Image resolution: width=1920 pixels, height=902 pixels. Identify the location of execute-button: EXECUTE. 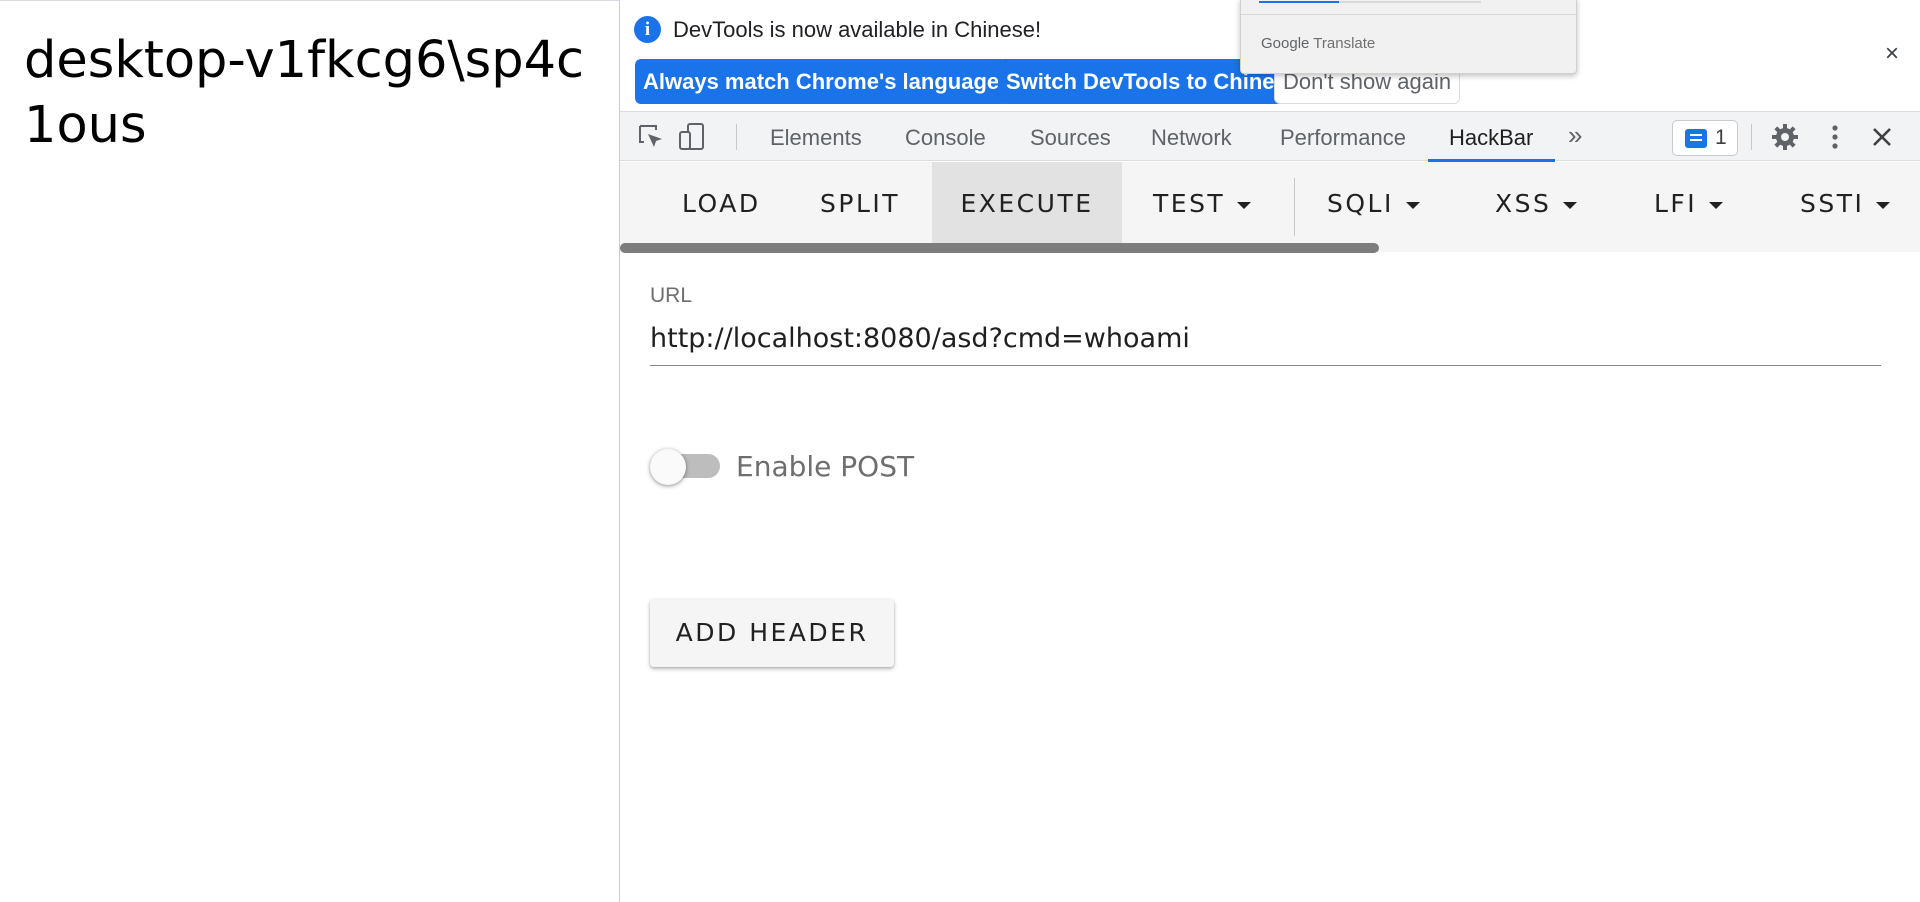
(1027, 204).